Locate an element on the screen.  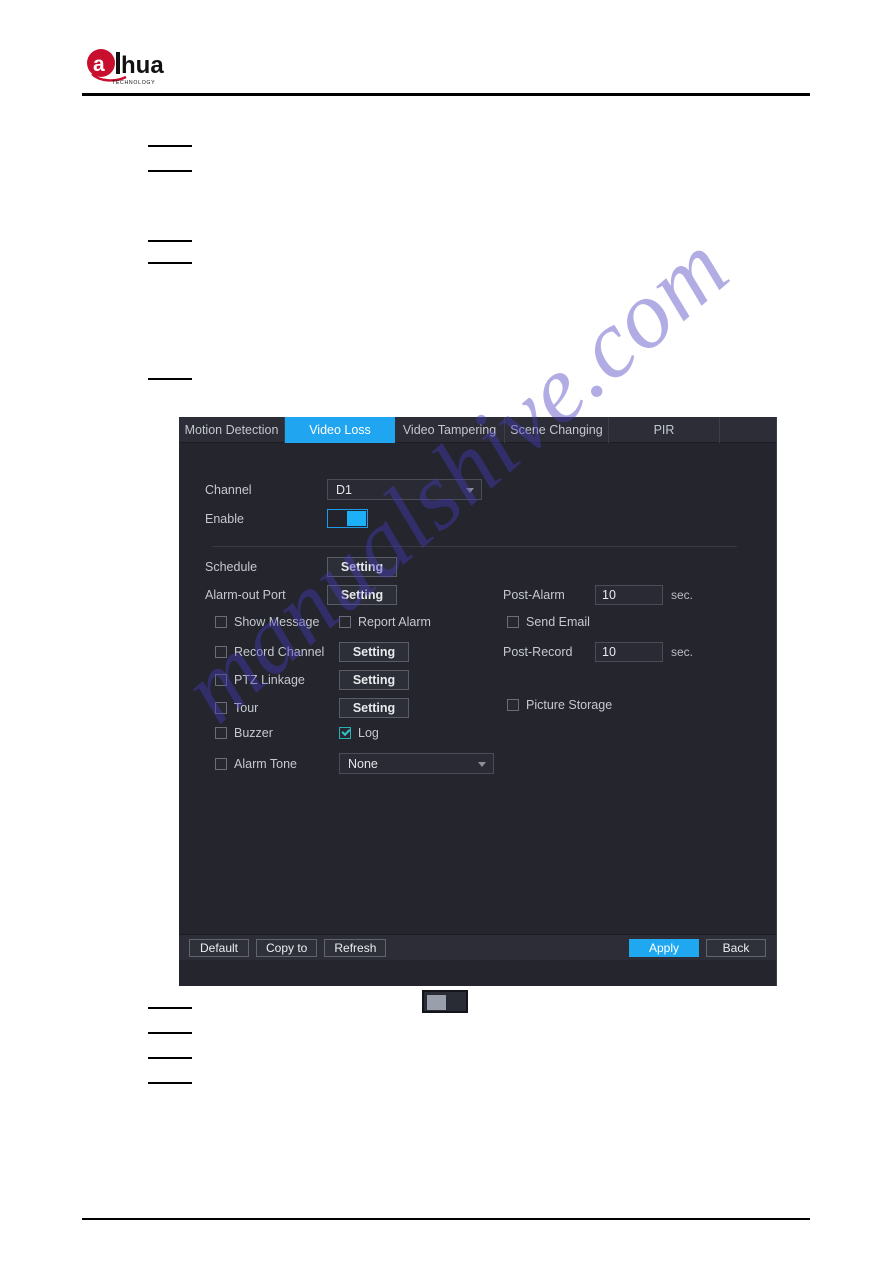
channel-select-value: D1 is located at coordinates (344, 489).